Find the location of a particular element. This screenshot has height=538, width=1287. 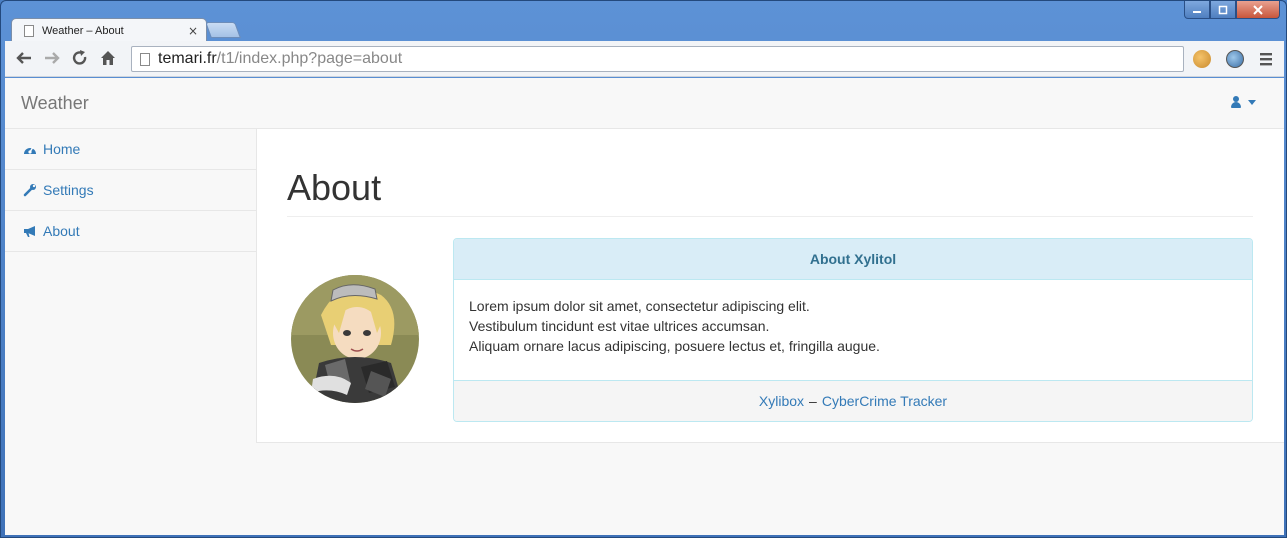

page-header: About is located at coordinates (770, 192).